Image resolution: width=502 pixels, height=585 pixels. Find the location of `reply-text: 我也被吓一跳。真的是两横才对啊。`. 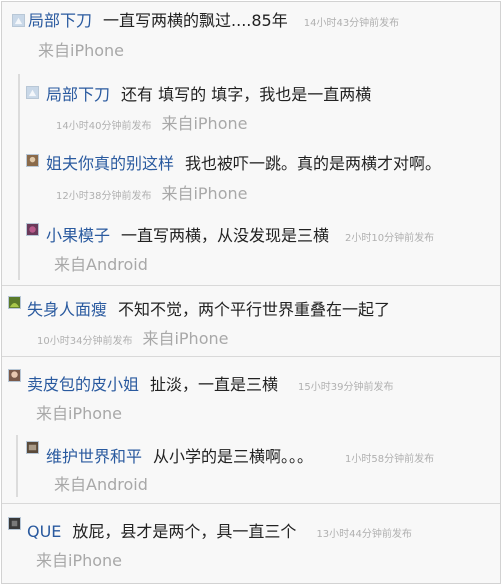

reply-text: 我也被吓一跳。真的是两横才对啊。 is located at coordinates (313, 163).